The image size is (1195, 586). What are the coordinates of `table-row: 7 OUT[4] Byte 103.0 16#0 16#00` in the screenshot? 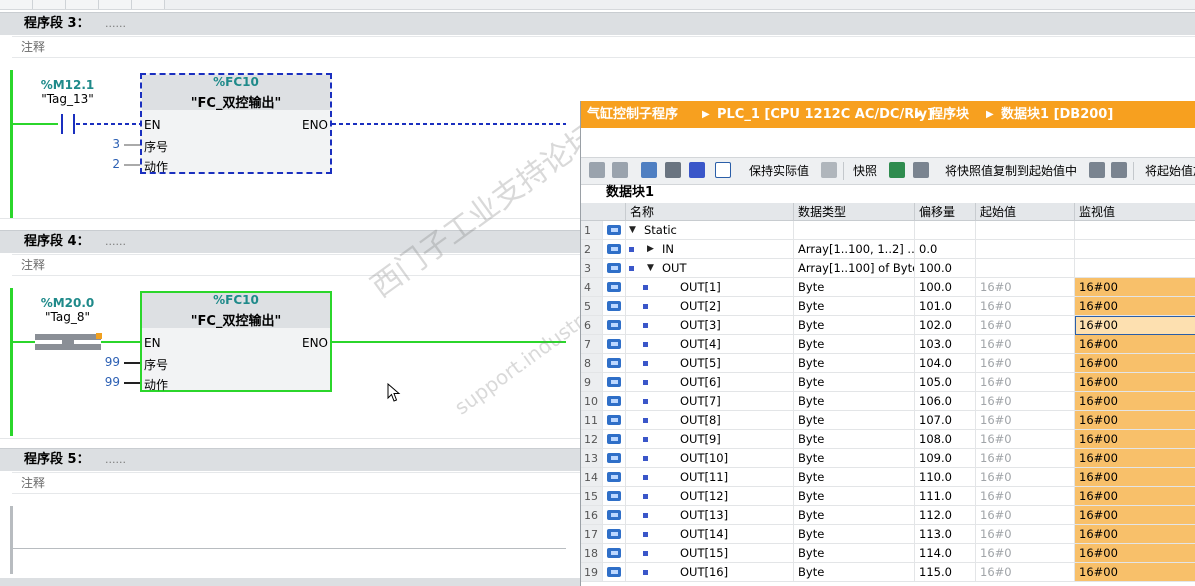 It's located at (888, 344).